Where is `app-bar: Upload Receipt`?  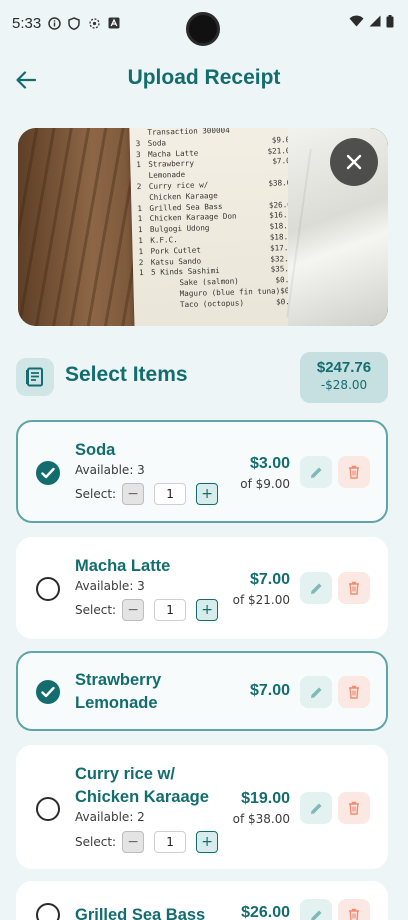 app-bar: Upload Receipt is located at coordinates (204, 80).